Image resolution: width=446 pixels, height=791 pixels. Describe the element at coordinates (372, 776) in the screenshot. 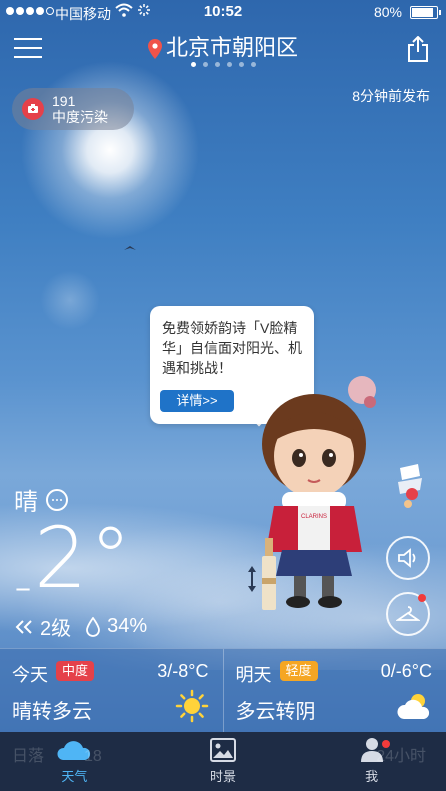

I see `tab-label: 我` at that location.